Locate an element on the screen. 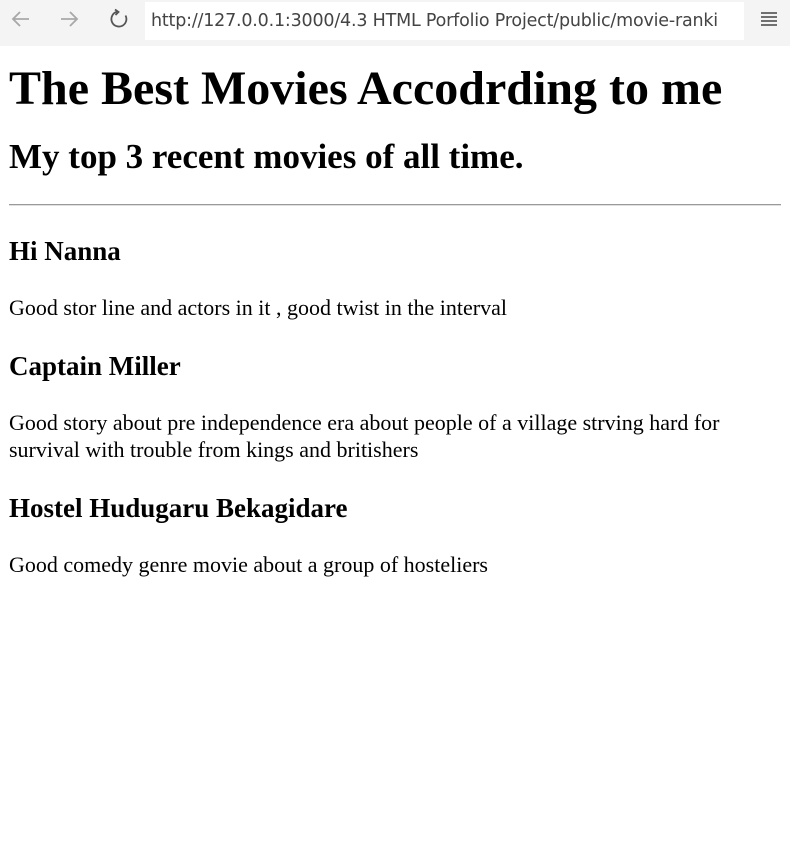 The width and height of the screenshot is (790, 861). hamburger-menu-icon is located at coordinates (769, 21).